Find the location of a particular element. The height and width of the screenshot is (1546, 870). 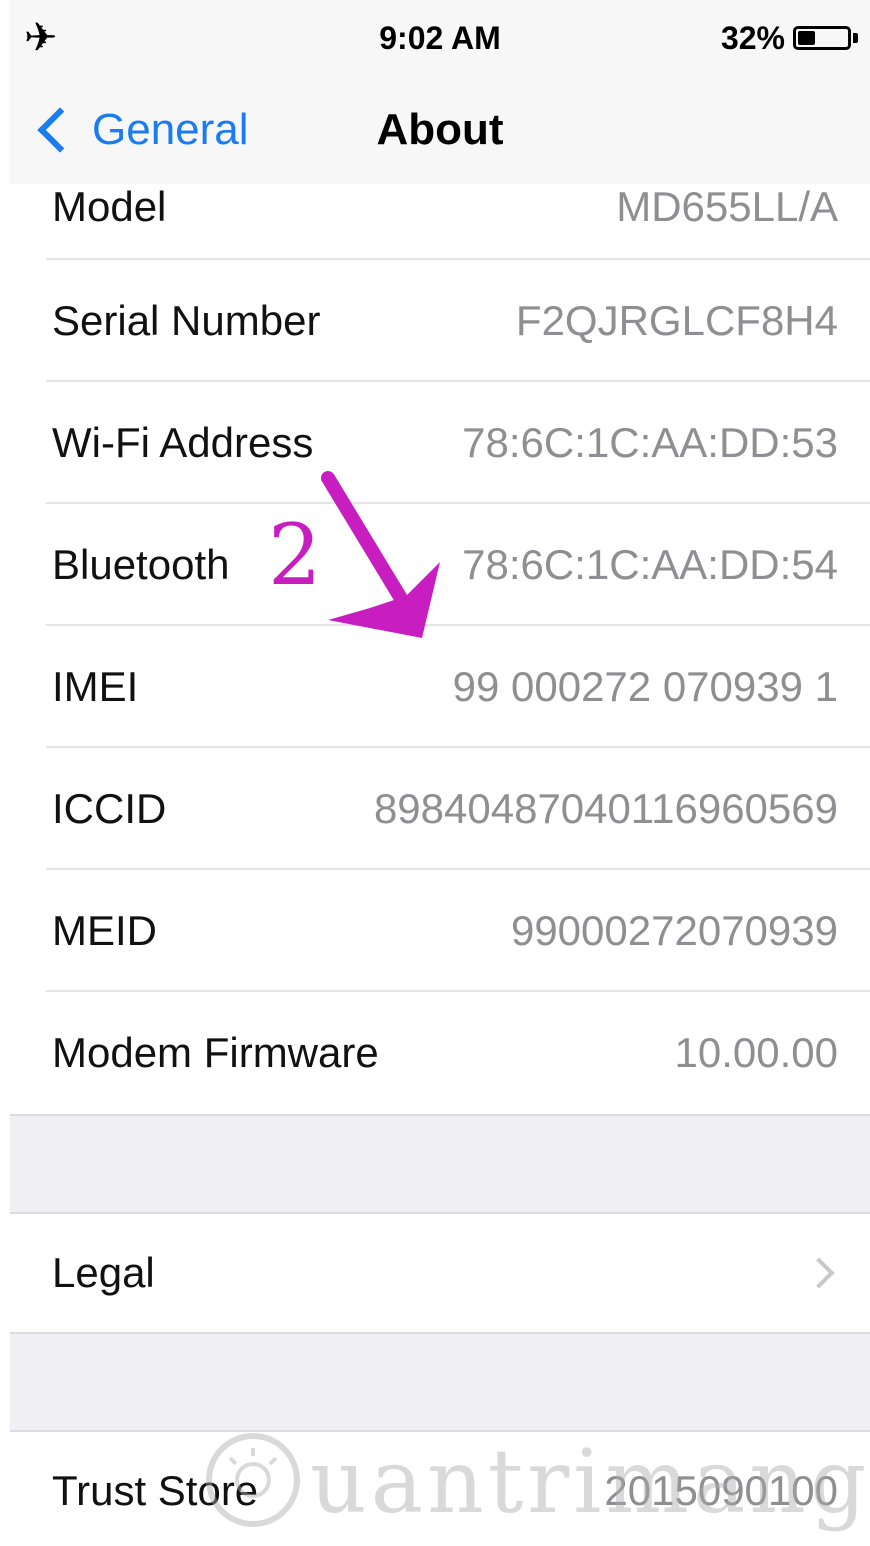

row-value: 78:6C:1C:AA:DD:53 is located at coordinates (650, 442).